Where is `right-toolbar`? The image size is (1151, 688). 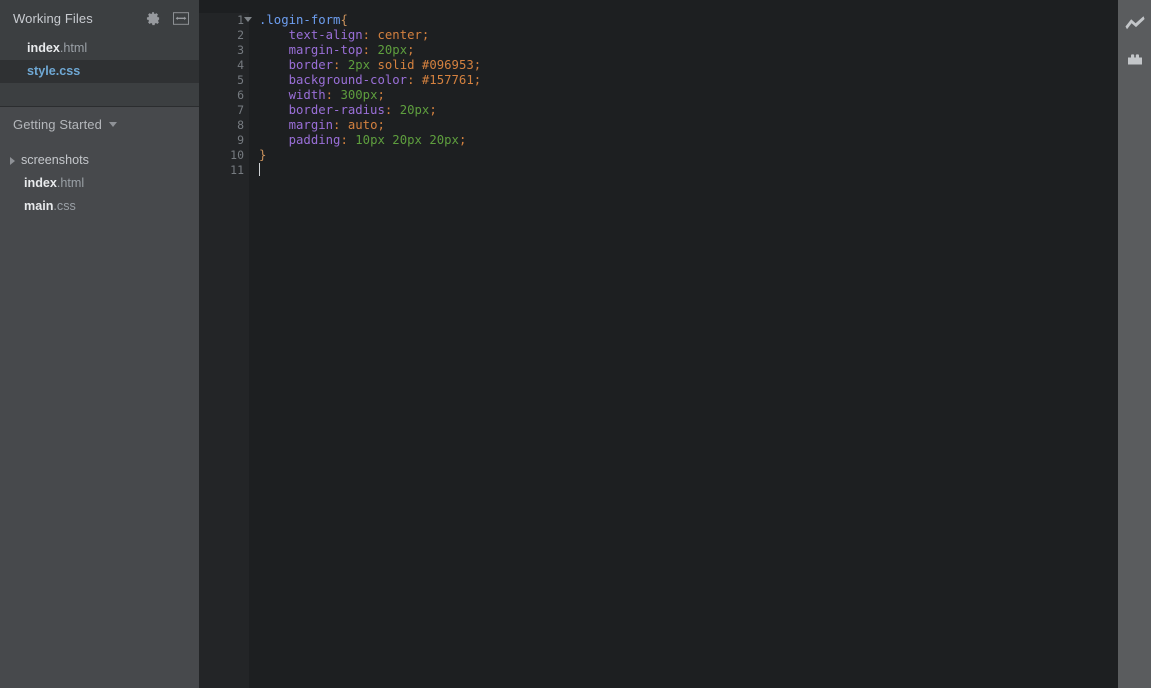
right-toolbar is located at coordinates (1134, 344).